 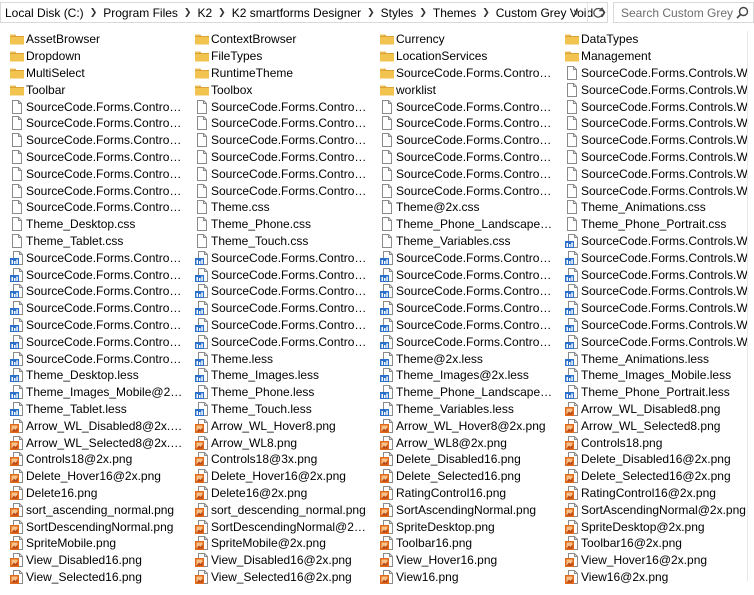 I want to click on file-list-item: Toolbar16@2x.png, so click(x=651, y=543).